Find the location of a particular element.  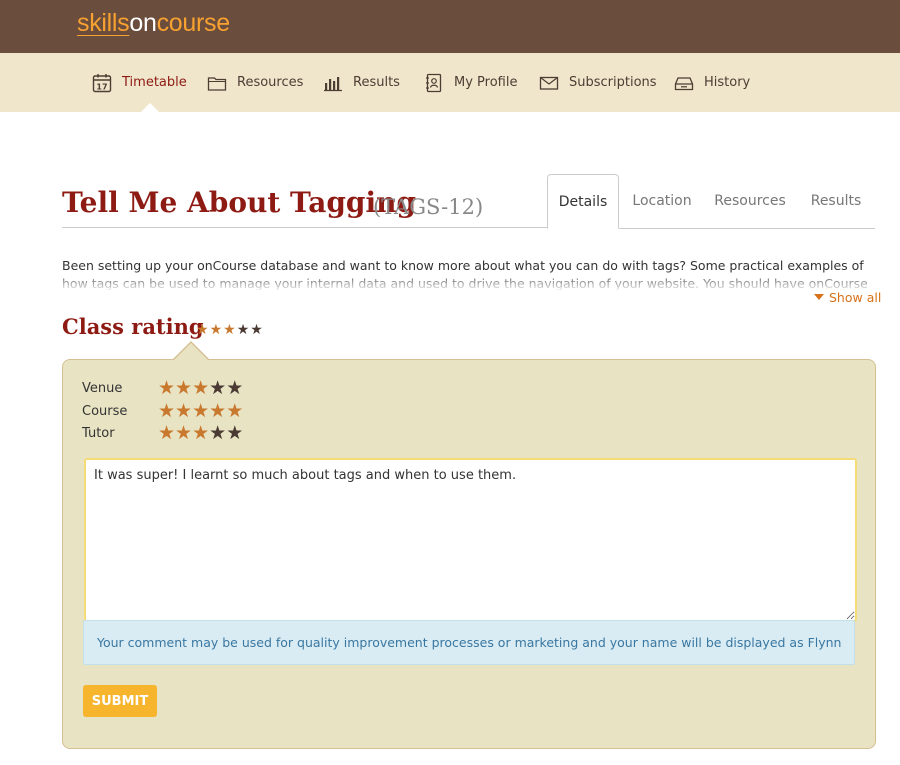

nav-item-subscriptions: Subscriptions is located at coordinates (598, 82).